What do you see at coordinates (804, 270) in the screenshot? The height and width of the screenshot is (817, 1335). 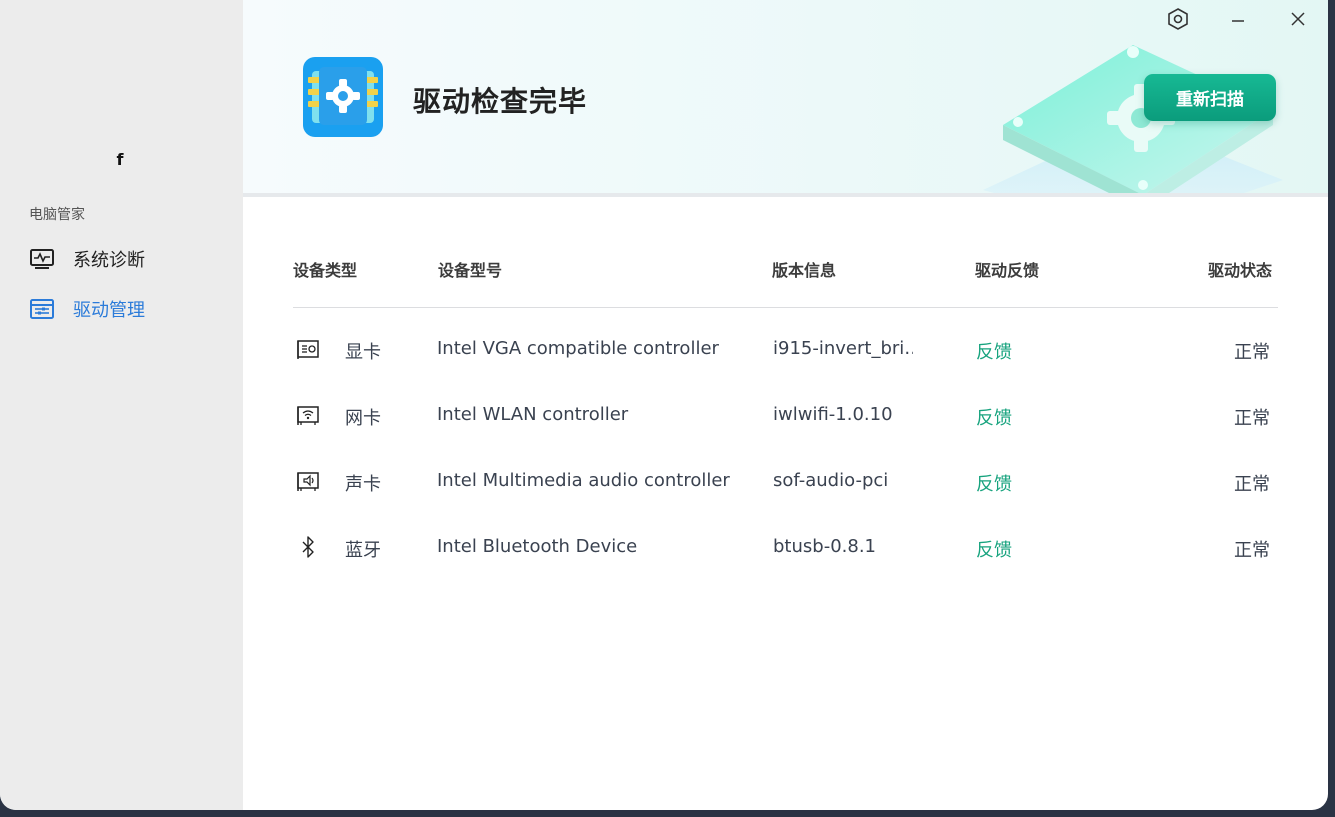 I see `column-header-version: 版本信息` at bounding box center [804, 270].